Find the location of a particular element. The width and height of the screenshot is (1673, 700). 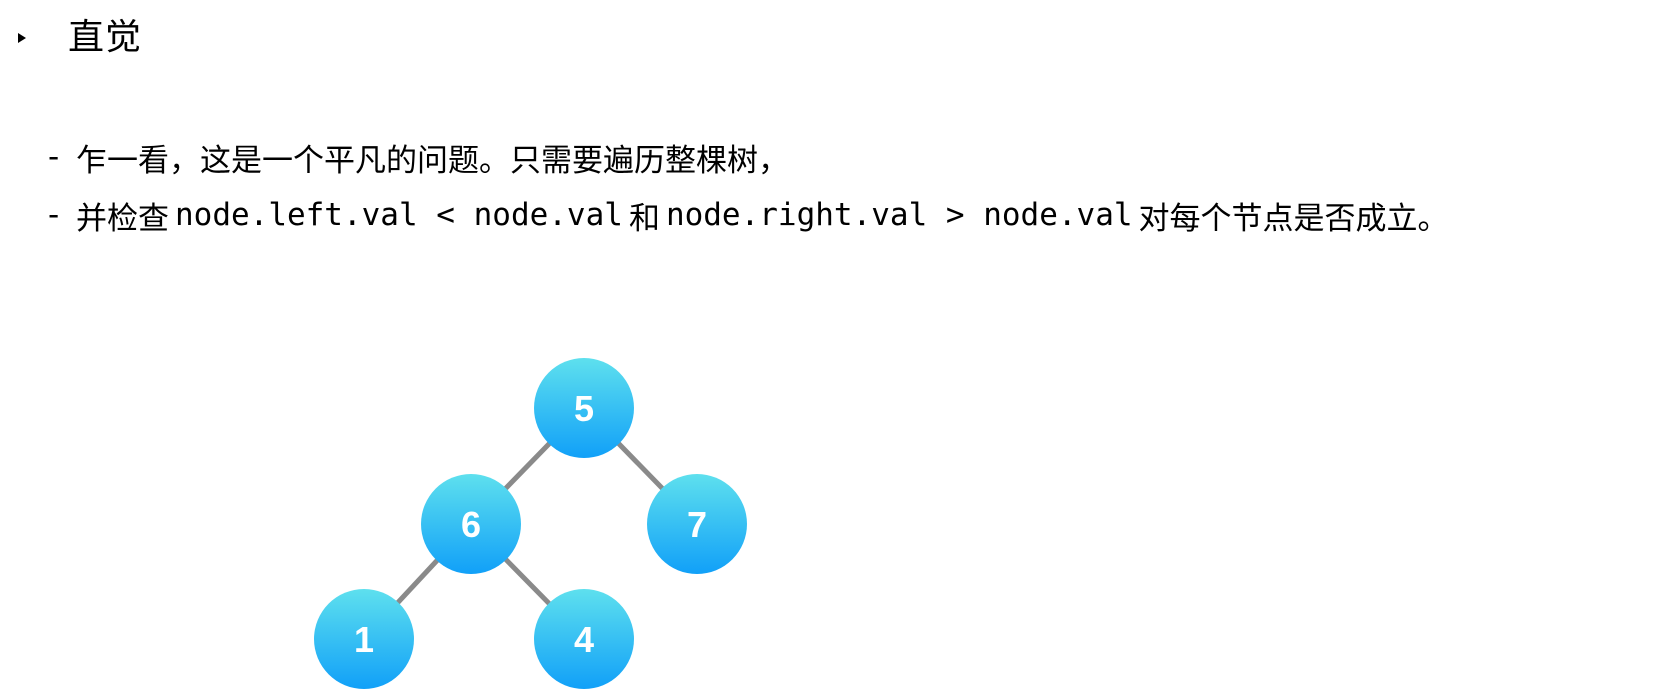

tree-node-7: 7 is located at coordinates (697, 524).